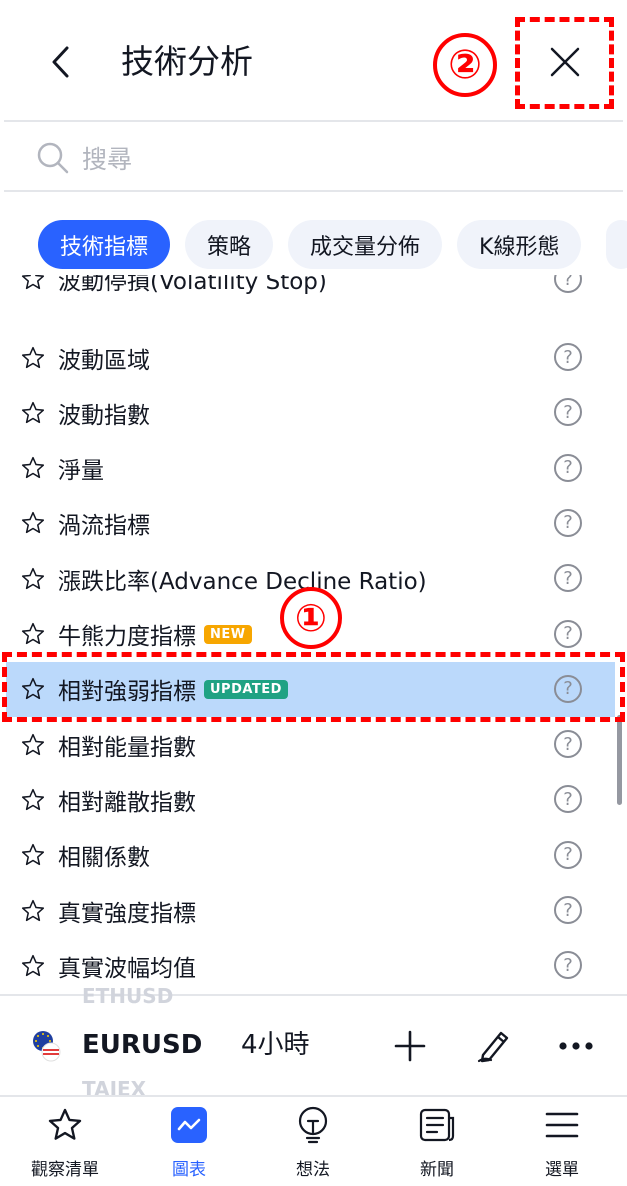 The image size is (627, 1186). I want to click on annotation-box-close, so click(564, 63).